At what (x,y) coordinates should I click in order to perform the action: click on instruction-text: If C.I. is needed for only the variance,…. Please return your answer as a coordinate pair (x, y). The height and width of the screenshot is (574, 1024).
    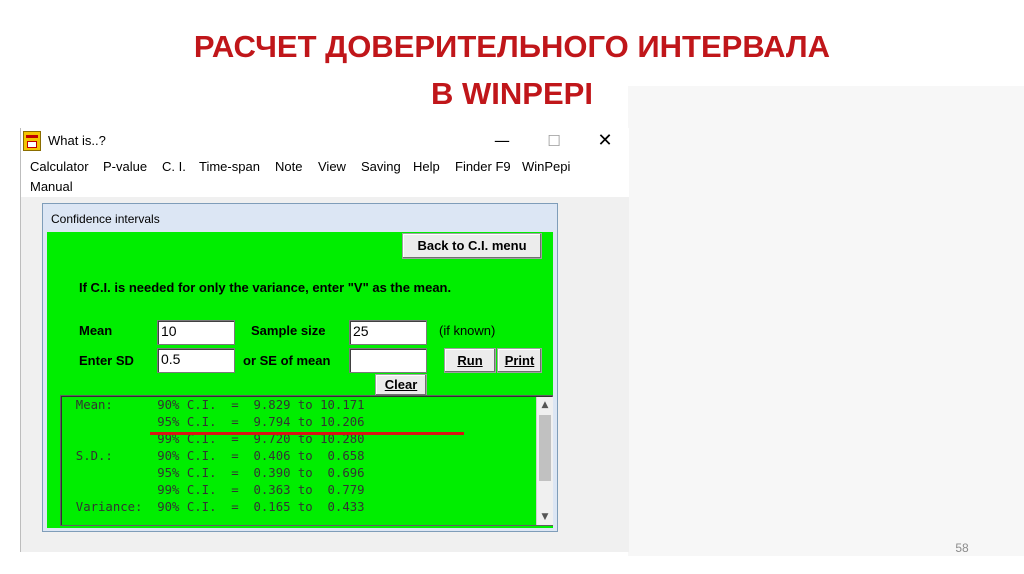
    Looking at the image, I should click on (265, 287).